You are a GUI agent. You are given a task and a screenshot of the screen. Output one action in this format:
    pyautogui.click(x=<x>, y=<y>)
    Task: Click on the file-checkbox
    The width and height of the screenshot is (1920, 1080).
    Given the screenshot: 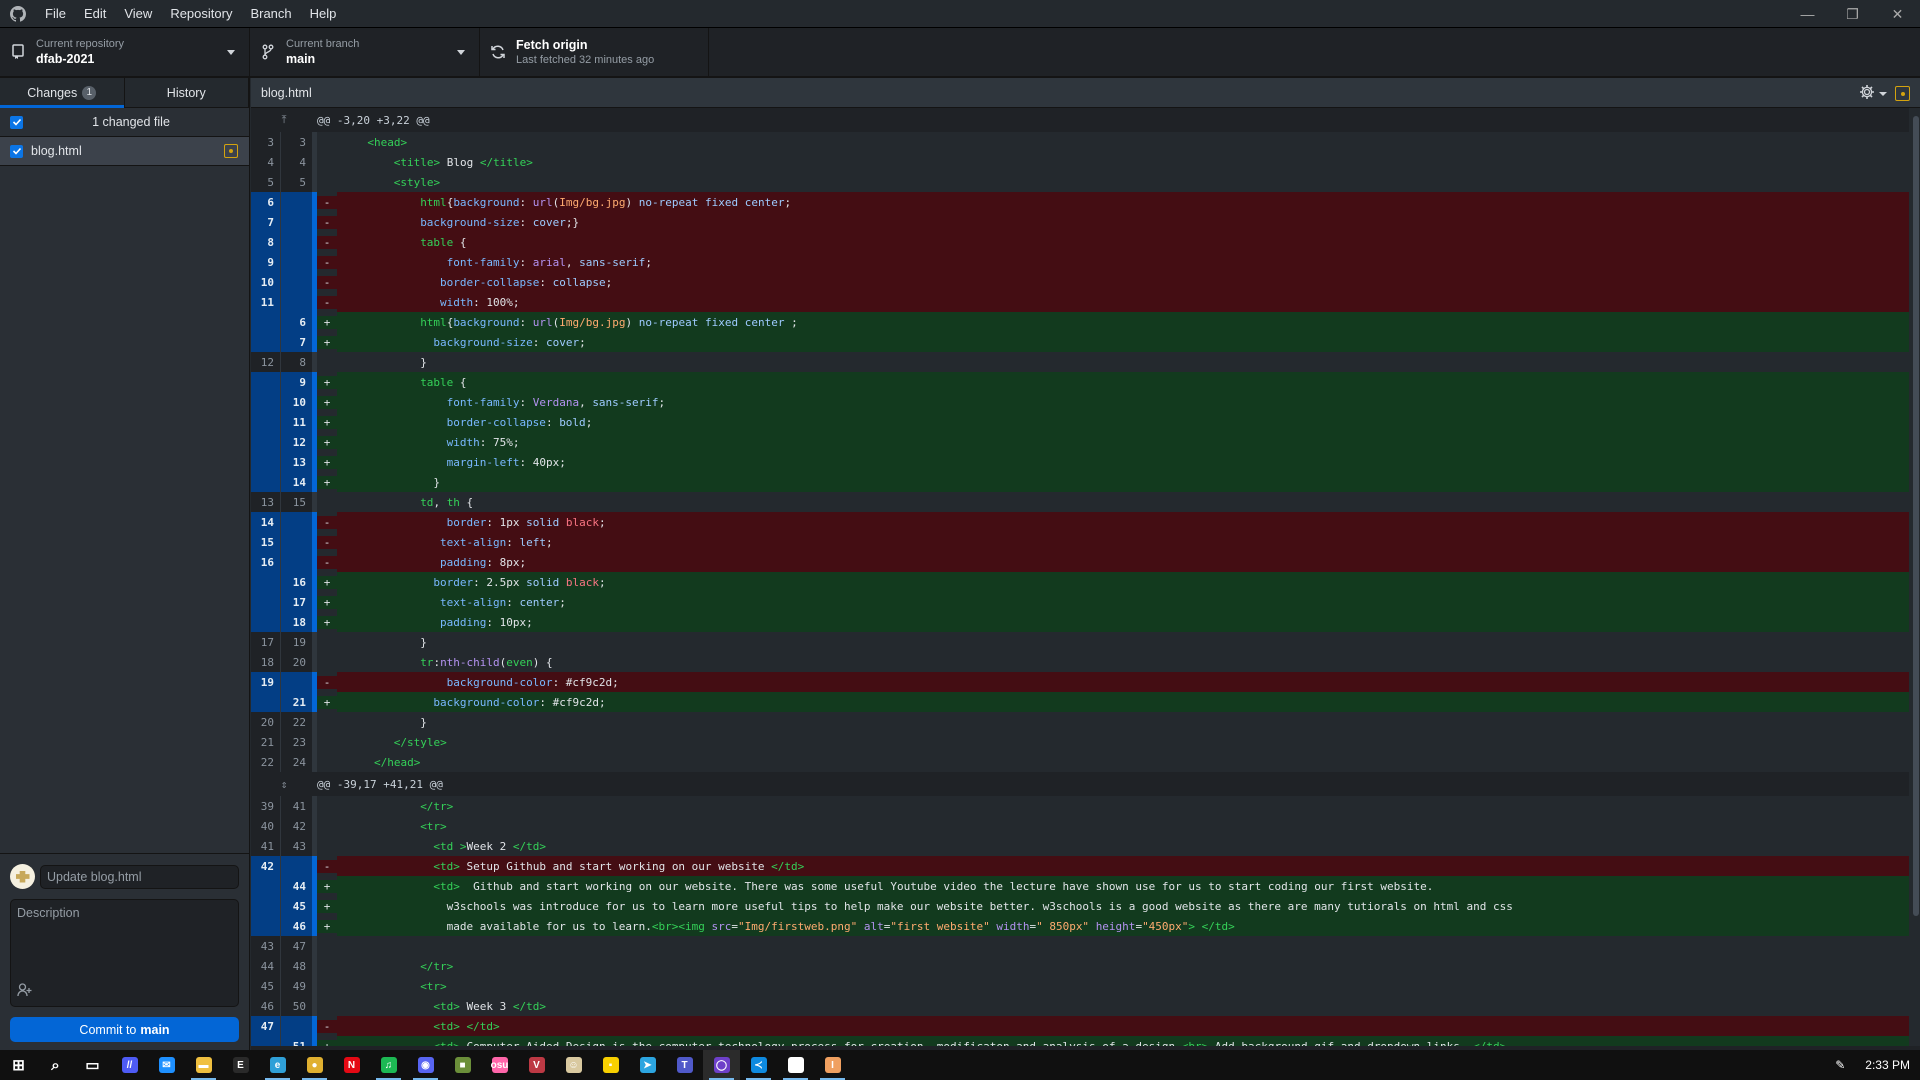 What is the action you would take?
    pyautogui.click(x=16, y=151)
    